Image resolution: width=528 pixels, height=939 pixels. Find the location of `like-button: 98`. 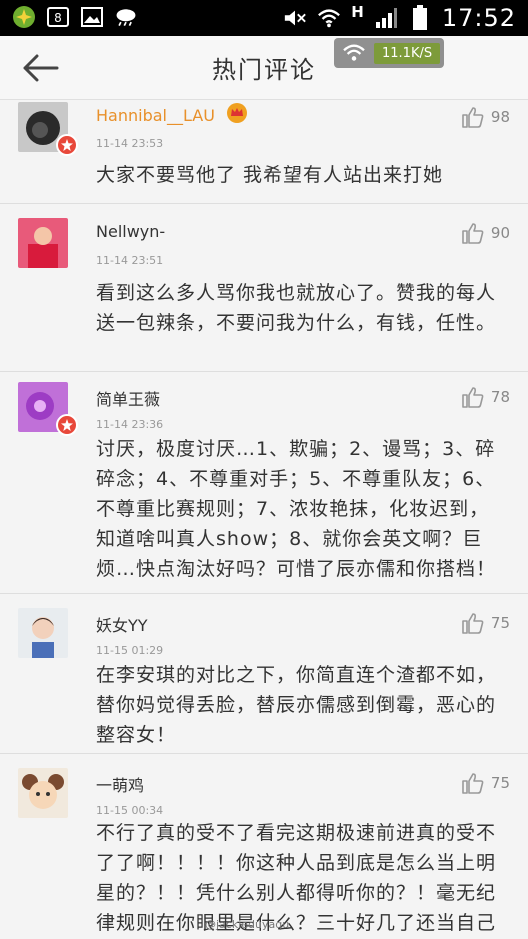

like-button: 98 is located at coordinates (485, 117).